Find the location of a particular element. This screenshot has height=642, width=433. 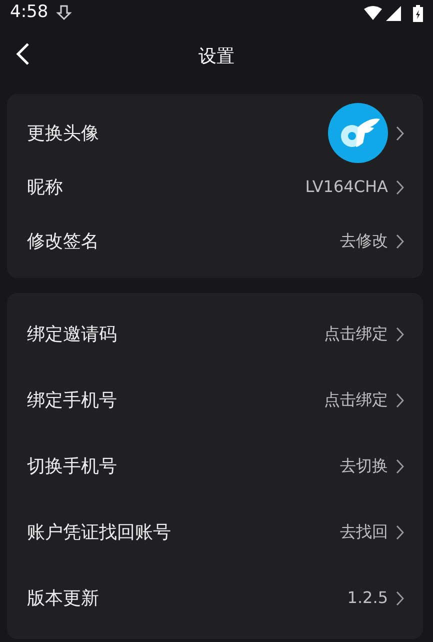

page-title: 设置 is located at coordinates (216, 56).